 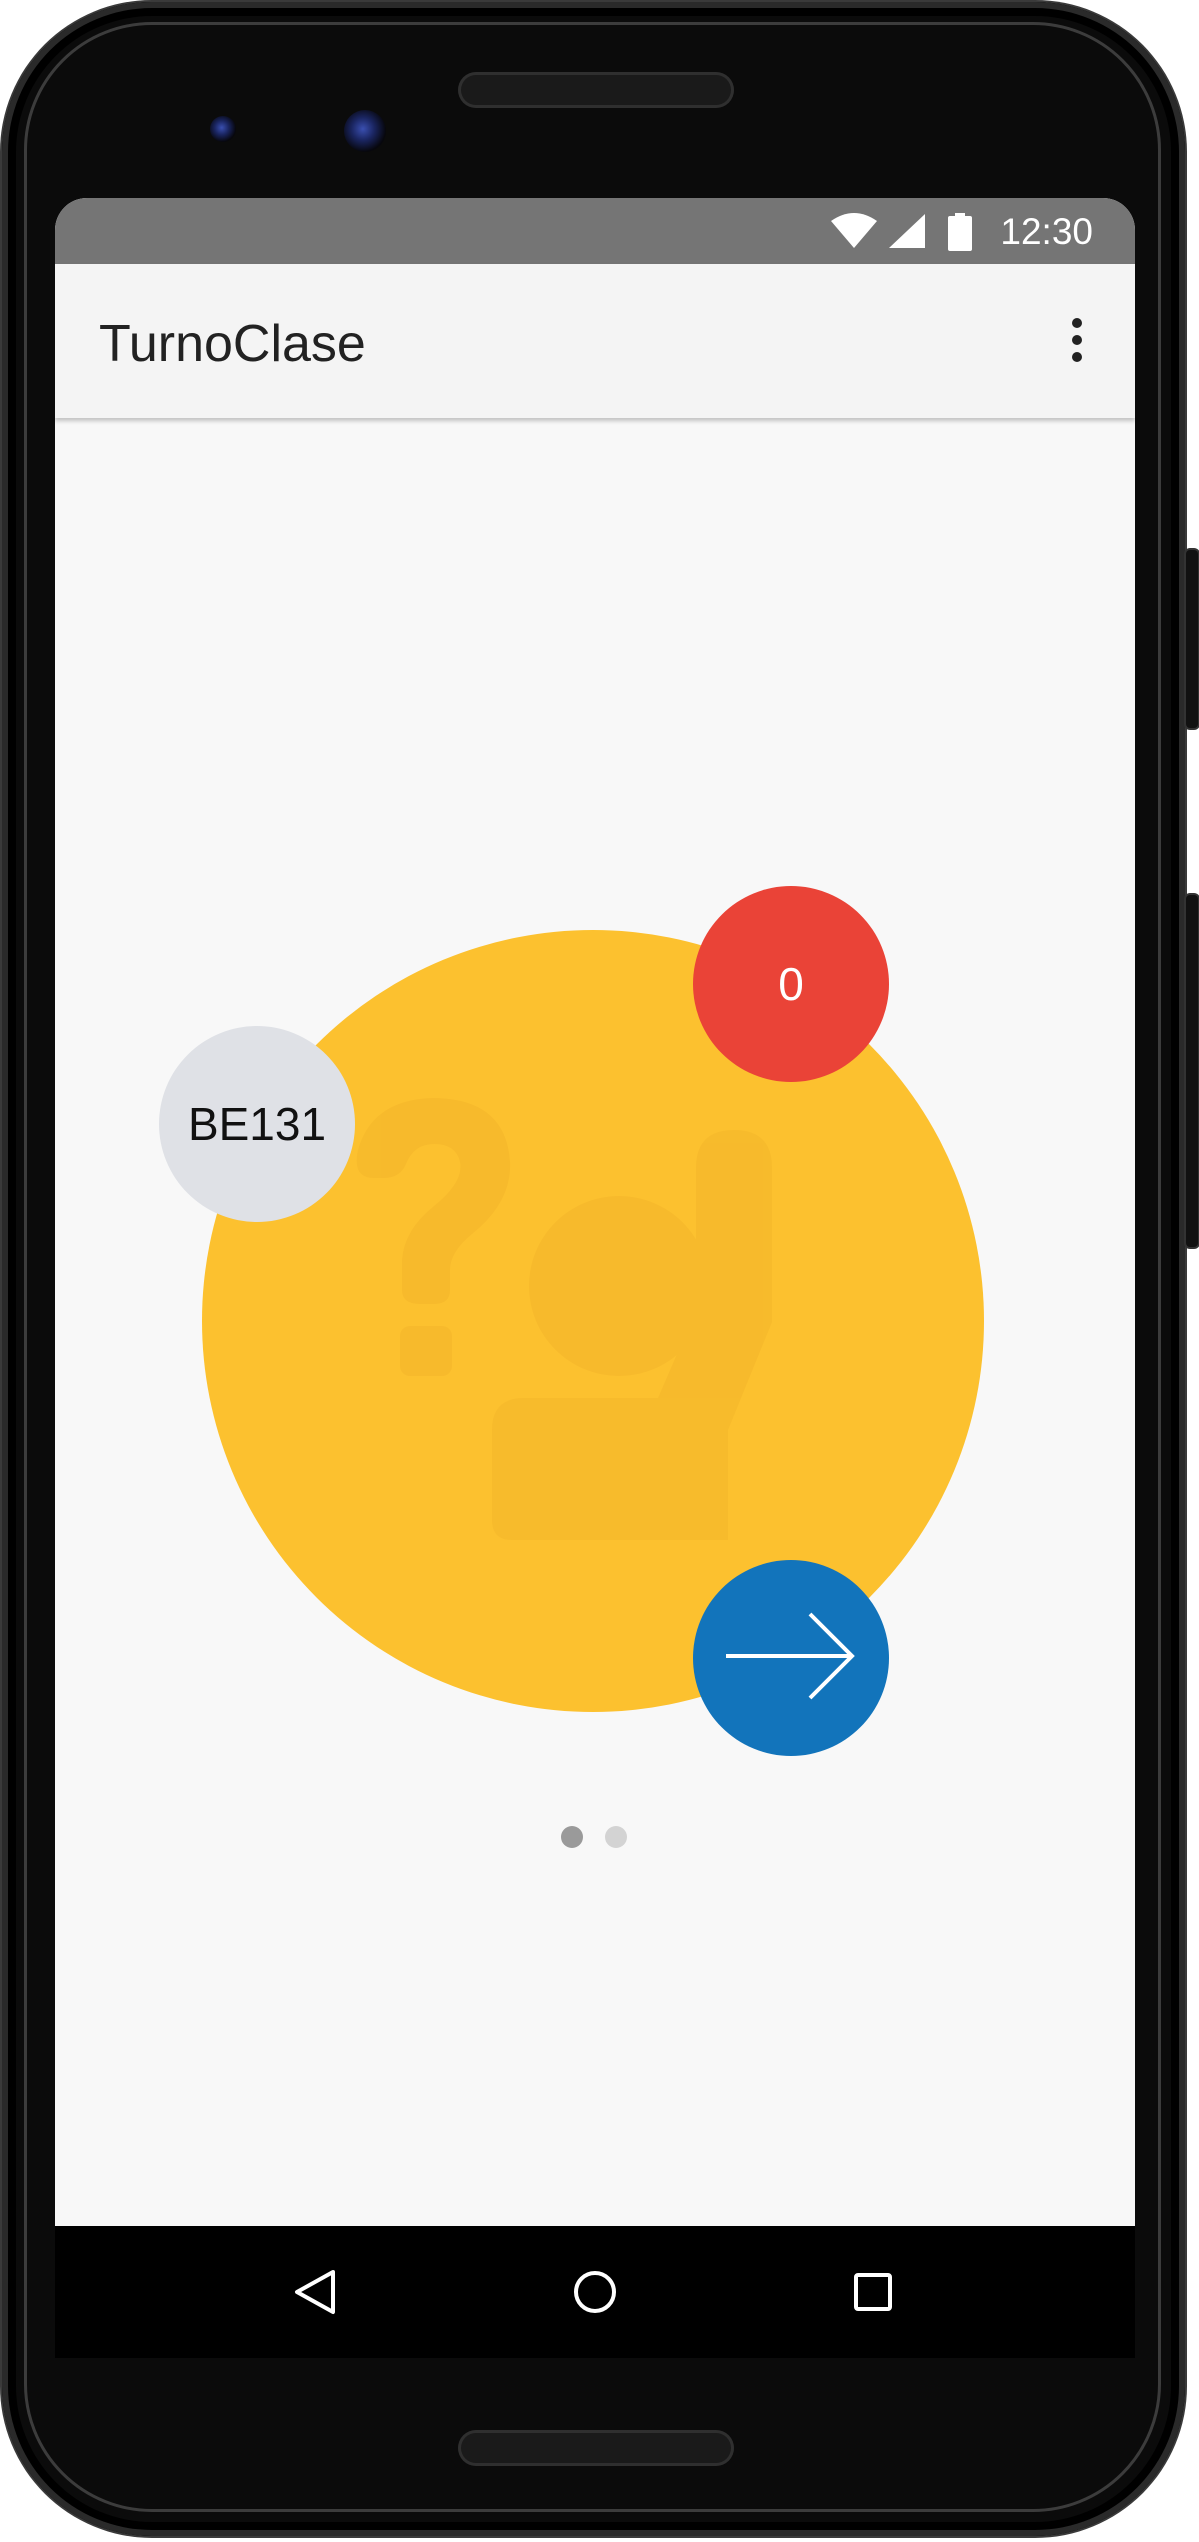 I want to click on overflow-menu-button, so click(x=1077, y=340).